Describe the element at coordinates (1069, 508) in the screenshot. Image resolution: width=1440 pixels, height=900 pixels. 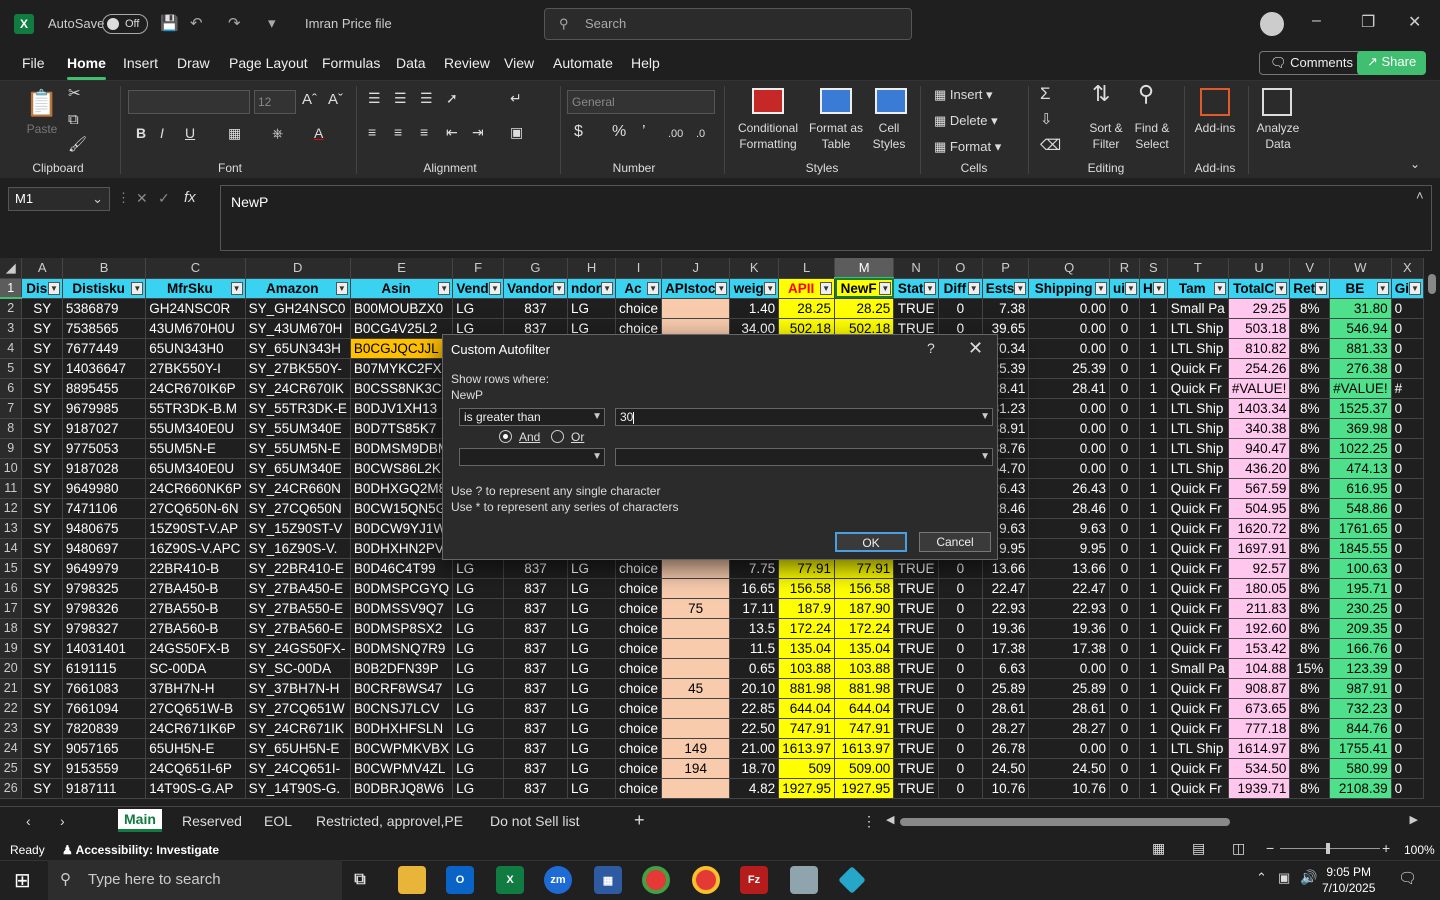
I see `table-cell: 28.46` at that location.